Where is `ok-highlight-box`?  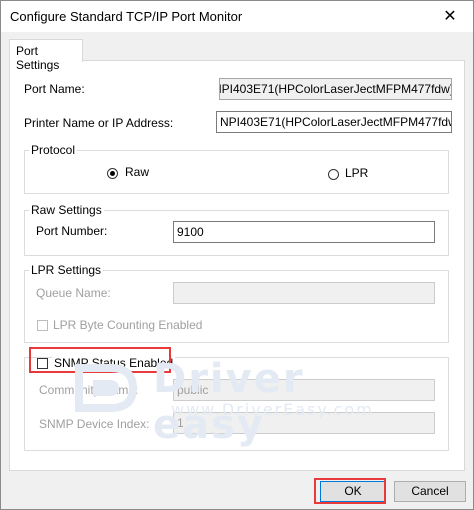 ok-highlight-box is located at coordinates (350, 491).